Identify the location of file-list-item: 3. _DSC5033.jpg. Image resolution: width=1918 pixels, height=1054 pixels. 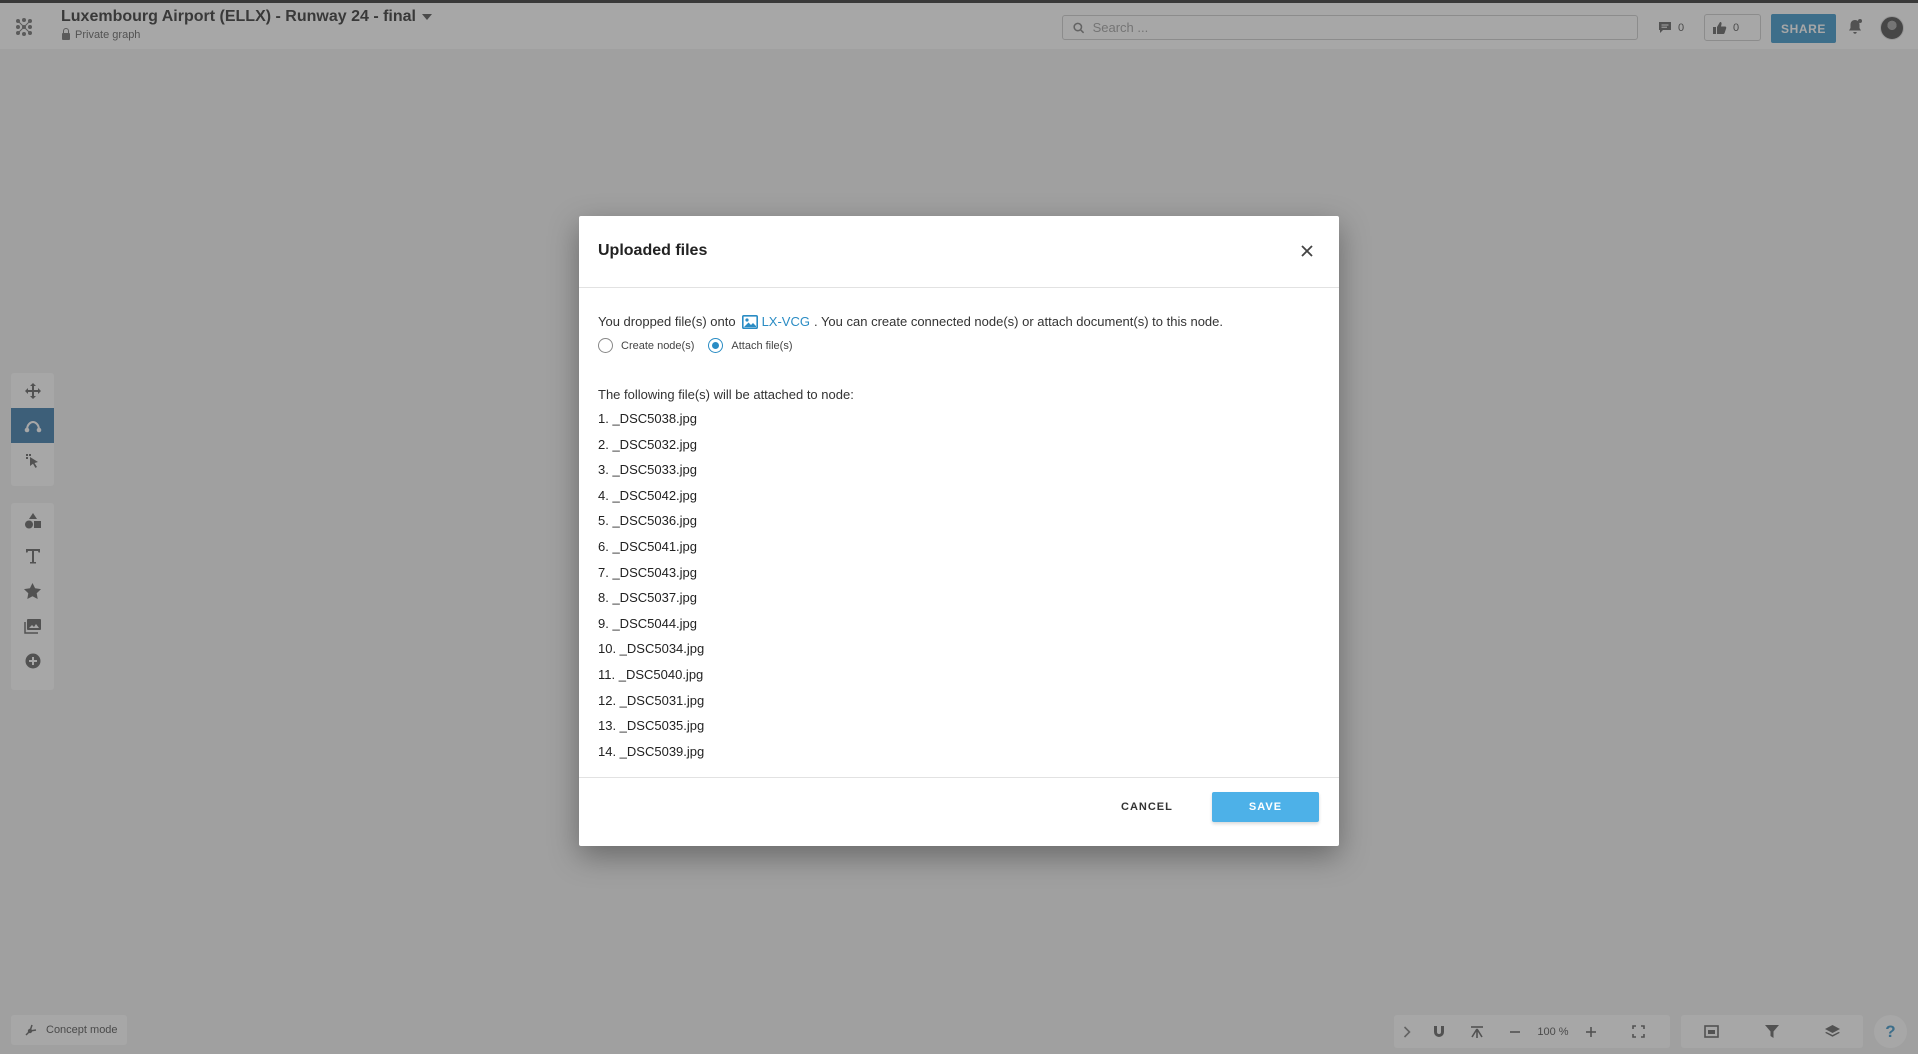
(648, 470).